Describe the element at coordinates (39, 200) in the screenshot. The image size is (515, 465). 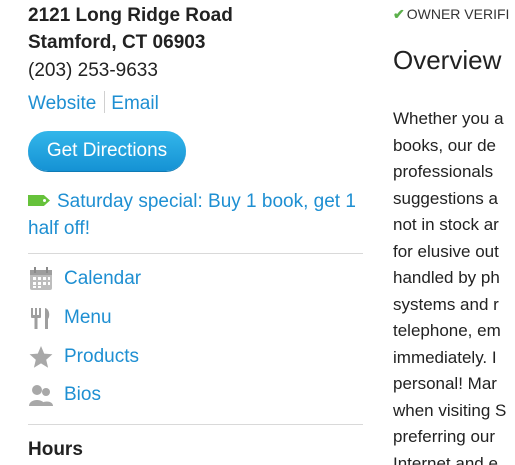
I see `tag-icon` at that location.